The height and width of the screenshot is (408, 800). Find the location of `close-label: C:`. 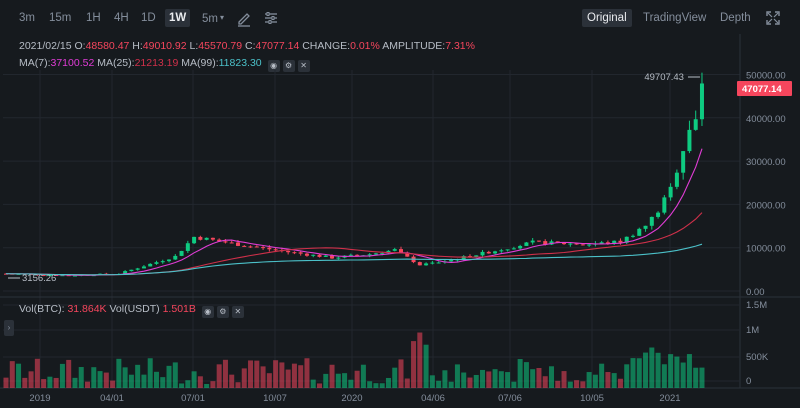

close-label: C: is located at coordinates (250, 46).